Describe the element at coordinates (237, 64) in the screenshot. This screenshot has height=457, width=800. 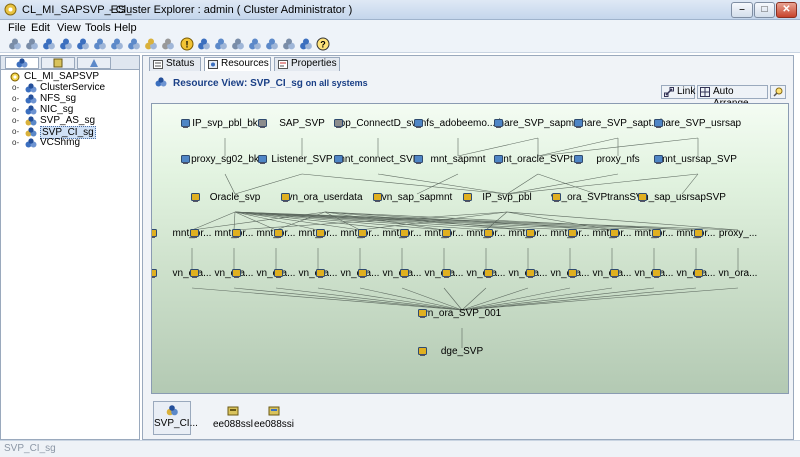
I see `tab-resources: Resources` at that location.